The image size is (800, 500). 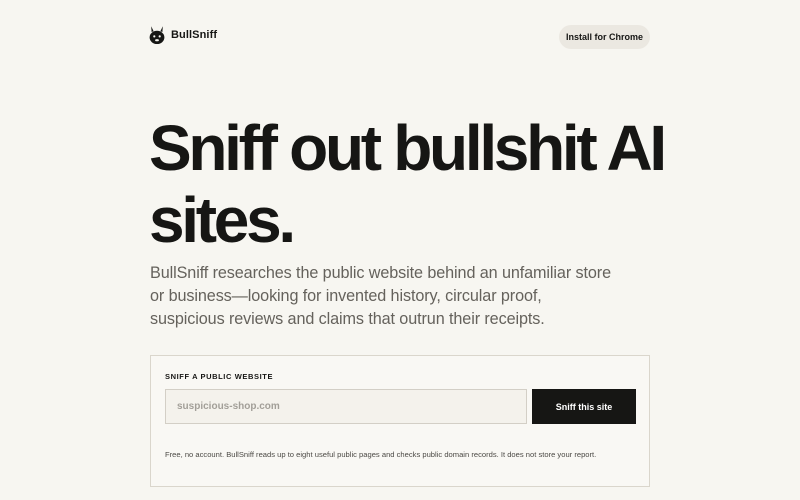 What do you see at coordinates (604, 37) in the screenshot?
I see `install-chrome-button: Install for Chrome` at bounding box center [604, 37].